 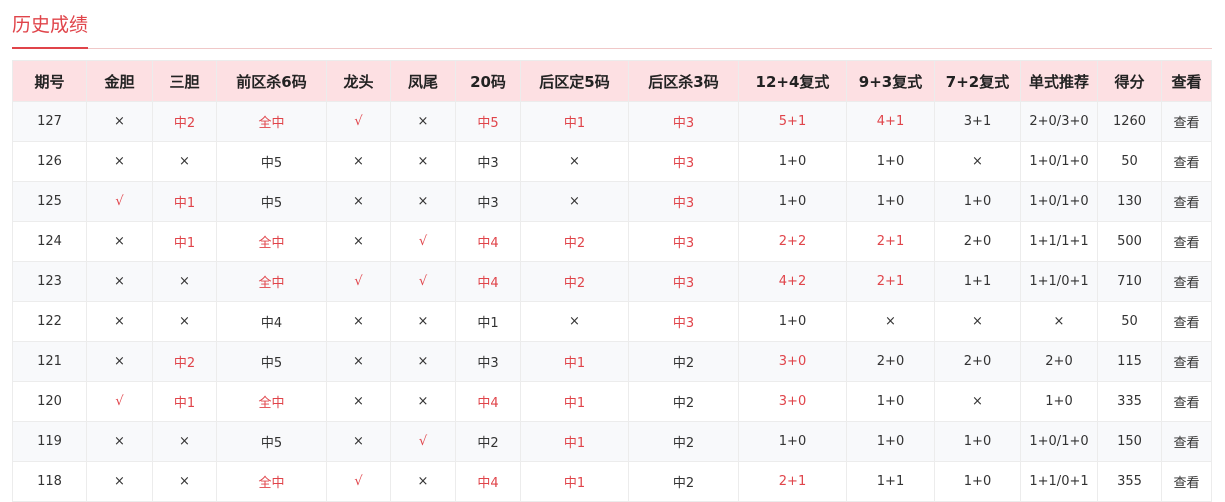 I want to click on period-cell: 121, so click(x=49, y=361).